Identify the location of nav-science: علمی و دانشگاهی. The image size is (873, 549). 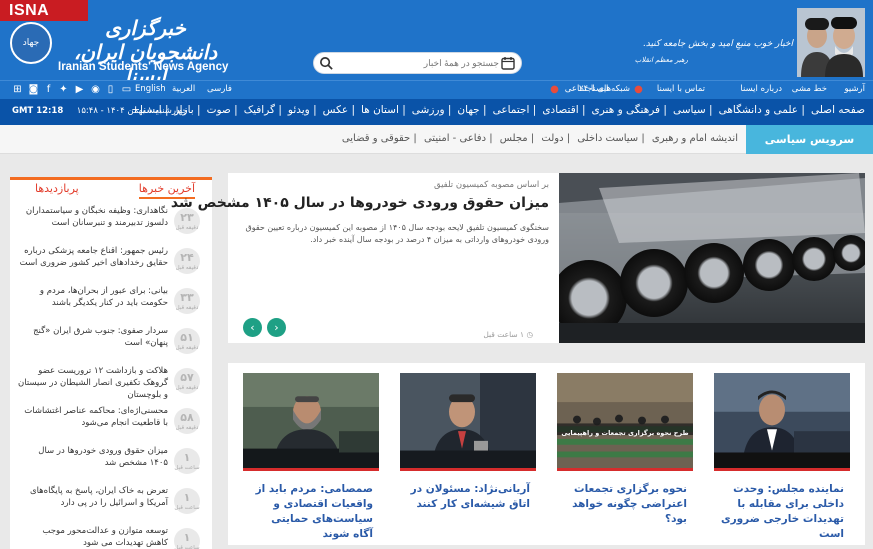
(758, 110).